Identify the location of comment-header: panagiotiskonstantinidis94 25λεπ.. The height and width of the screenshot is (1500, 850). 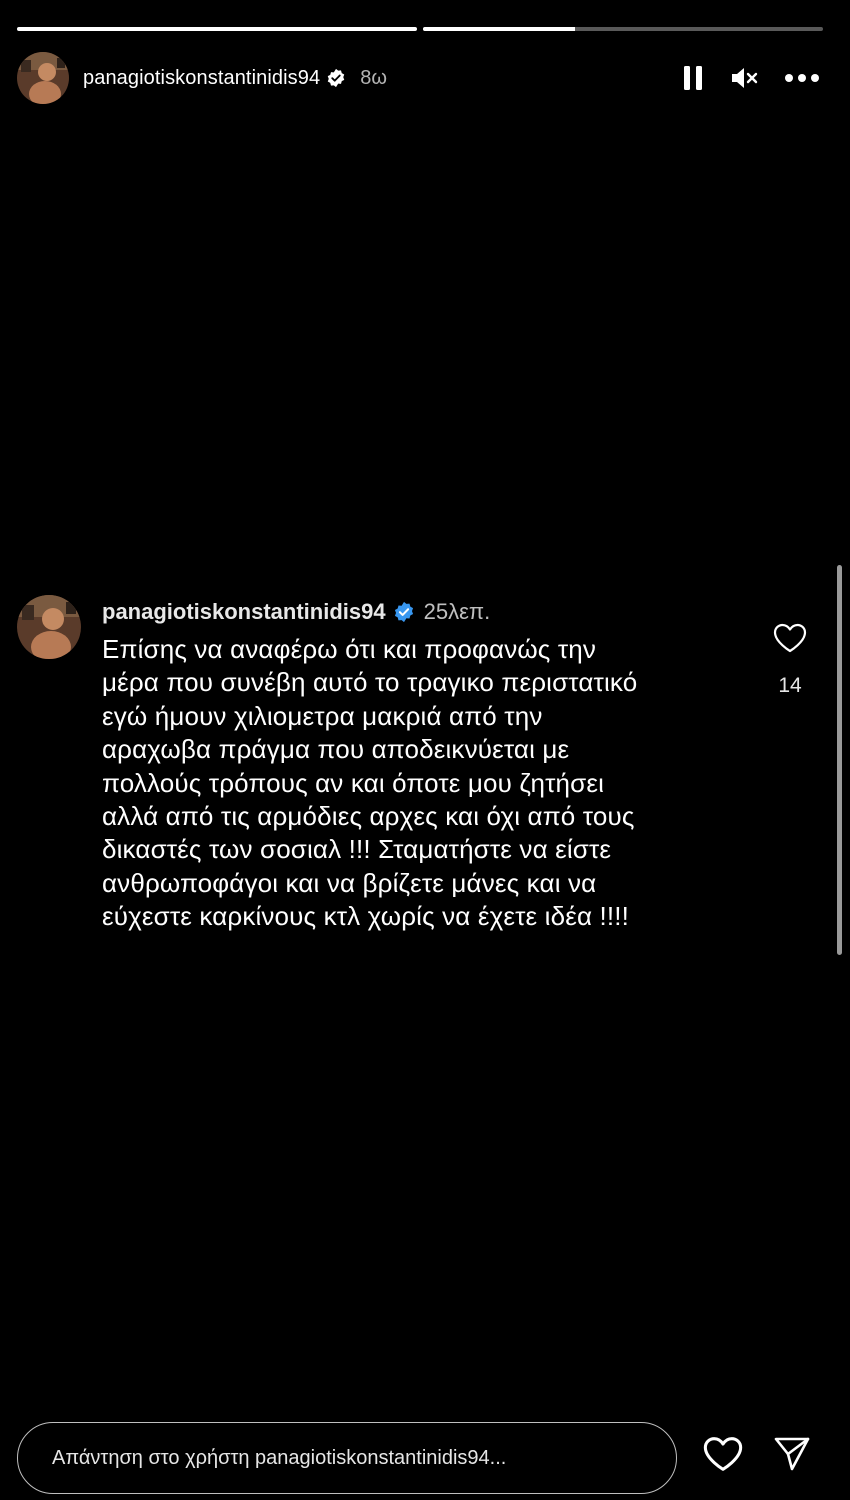
(296, 612).